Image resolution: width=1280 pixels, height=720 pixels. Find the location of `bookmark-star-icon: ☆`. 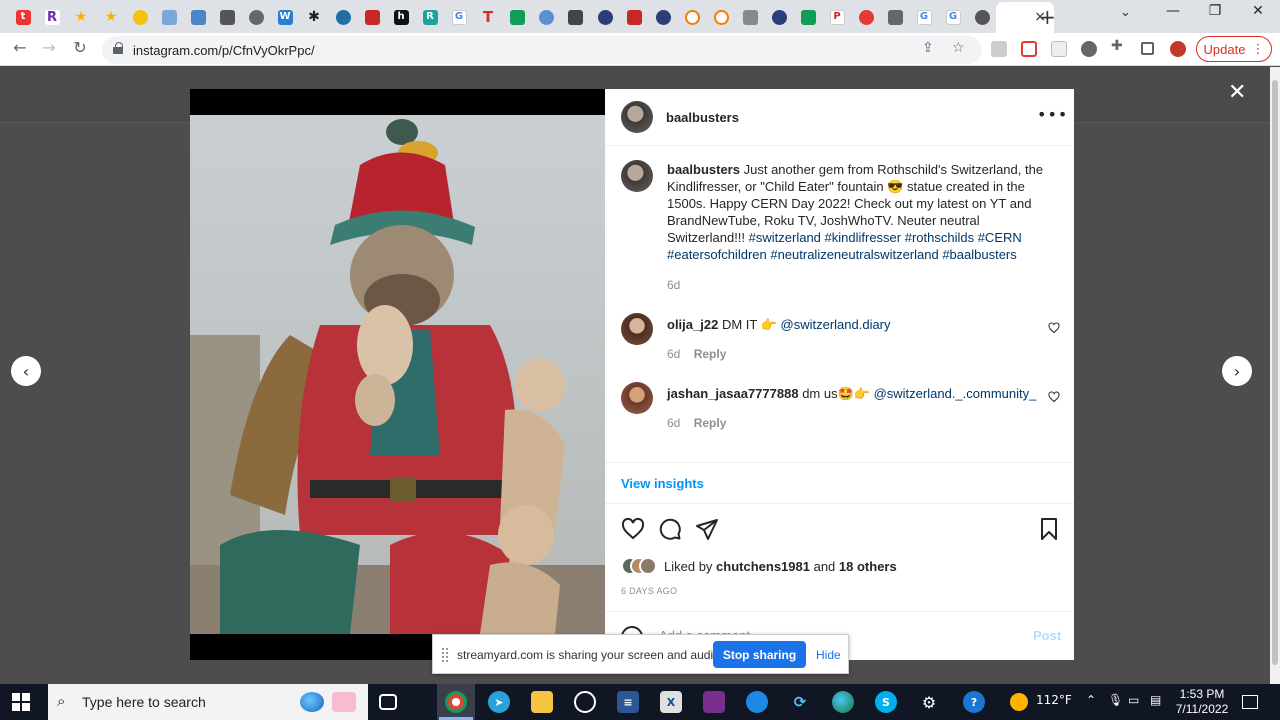

bookmark-star-icon: ☆ is located at coordinates (958, 48).